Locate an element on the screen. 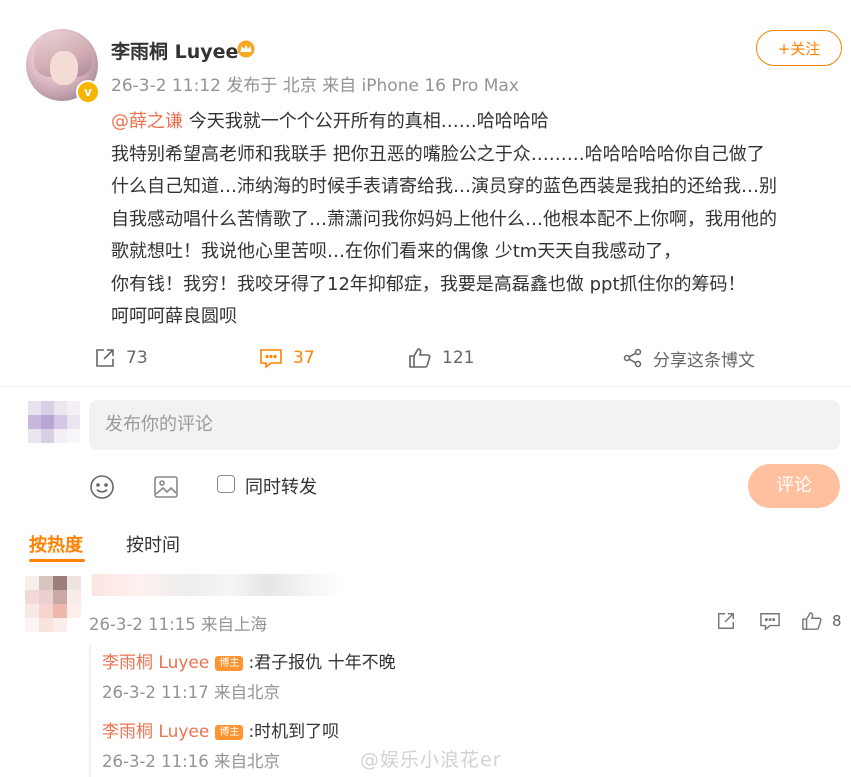  repost-icon is located at coordinates (105, 358).